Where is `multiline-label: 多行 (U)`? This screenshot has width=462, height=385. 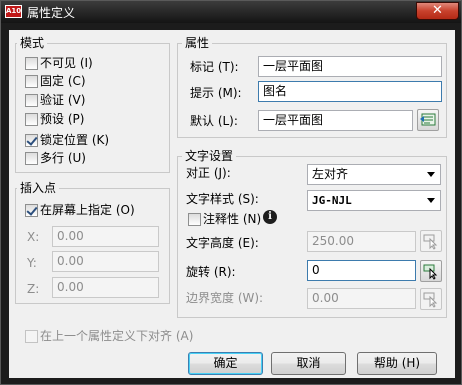 multiline-label: 多行 (U) is located at coordinates (63, 158).